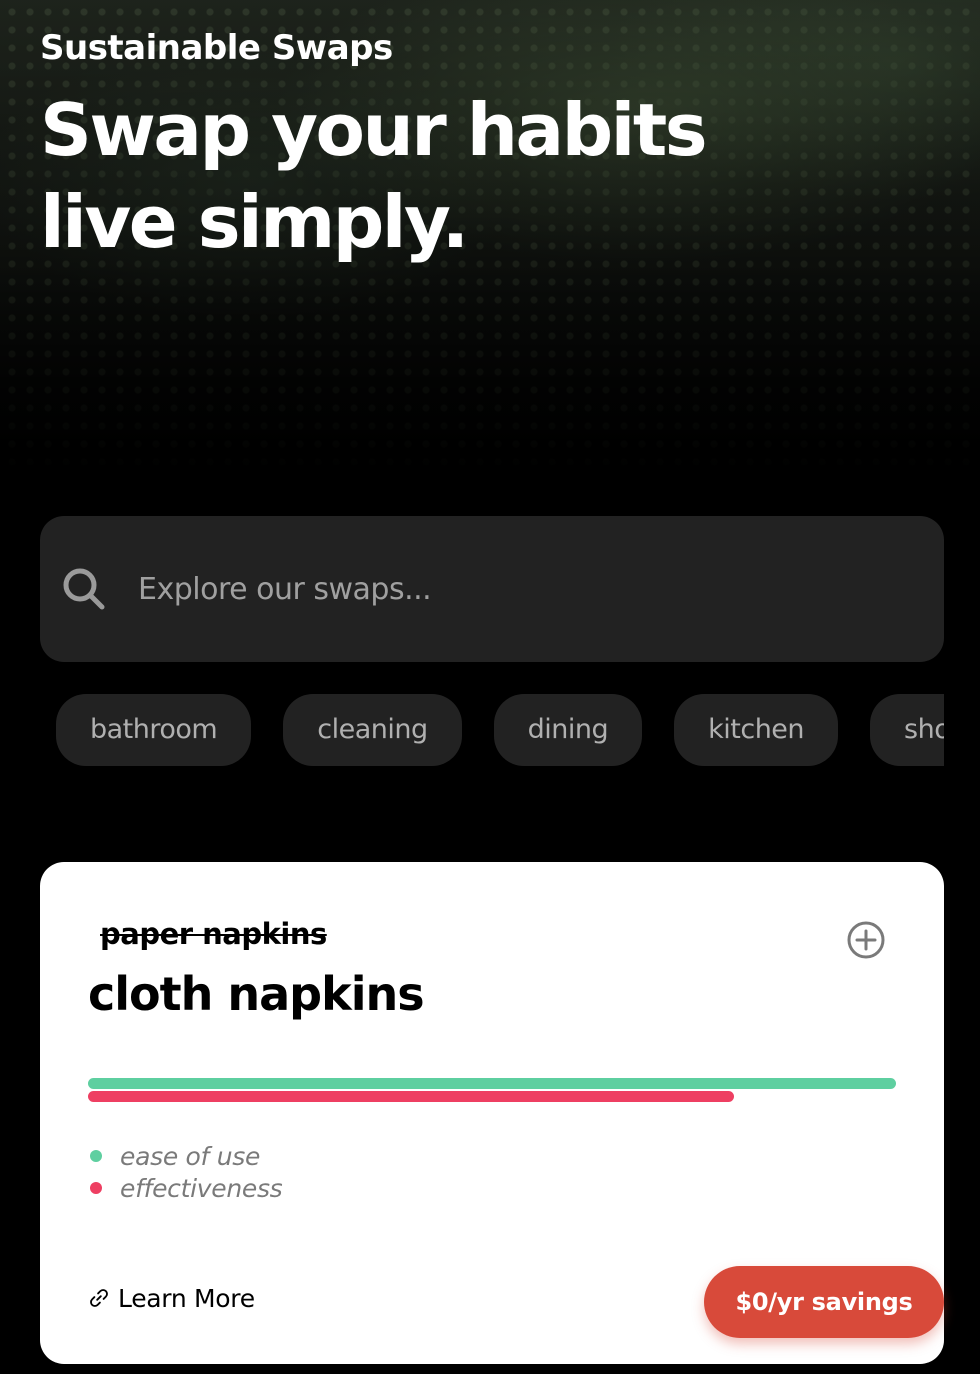 The width and height of the screenshot is (980, 1374). Describe the element at coordinates (201, 1188) in the screenshot. I see `effectiveness-label: effectiveness` at that location.